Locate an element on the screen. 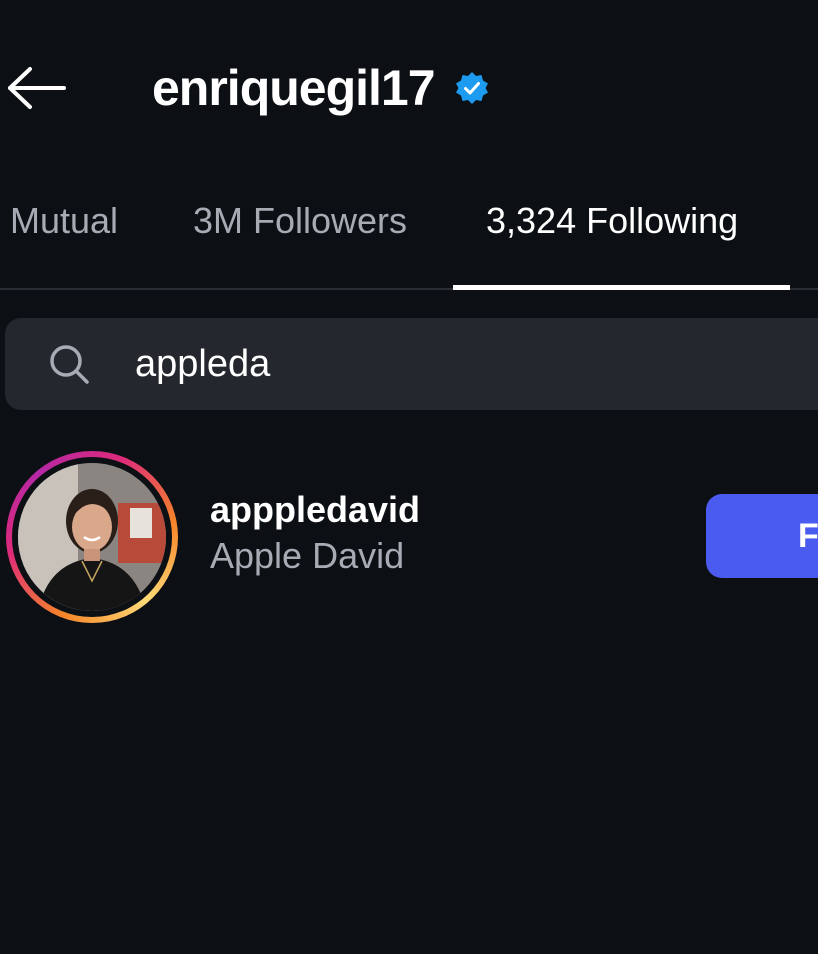  search-bar is located at coordinates (411, 364).